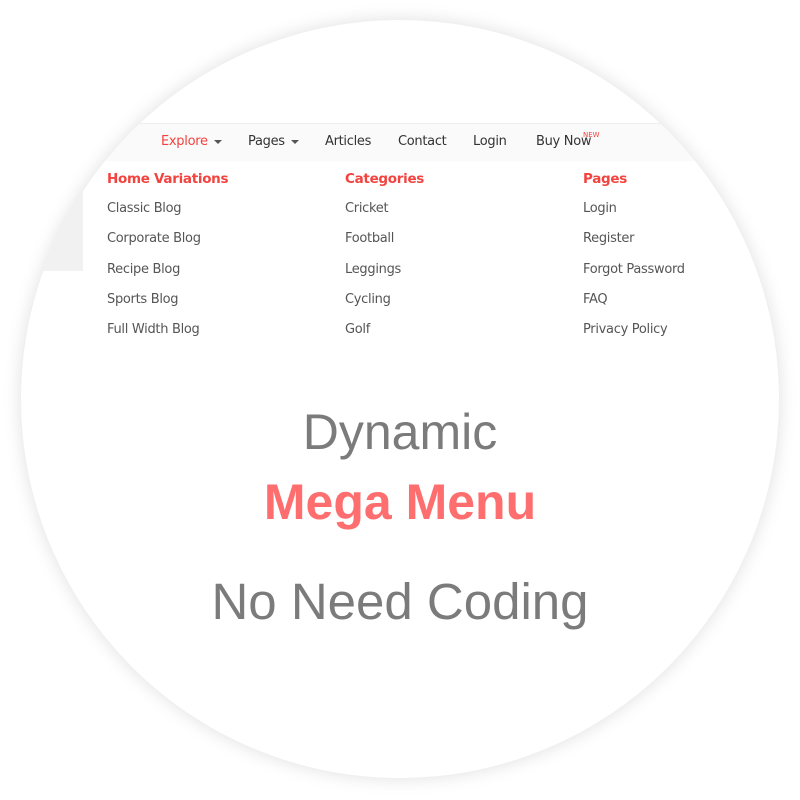  I want to click on nav-item-hidden-caret, so click(109, 138).